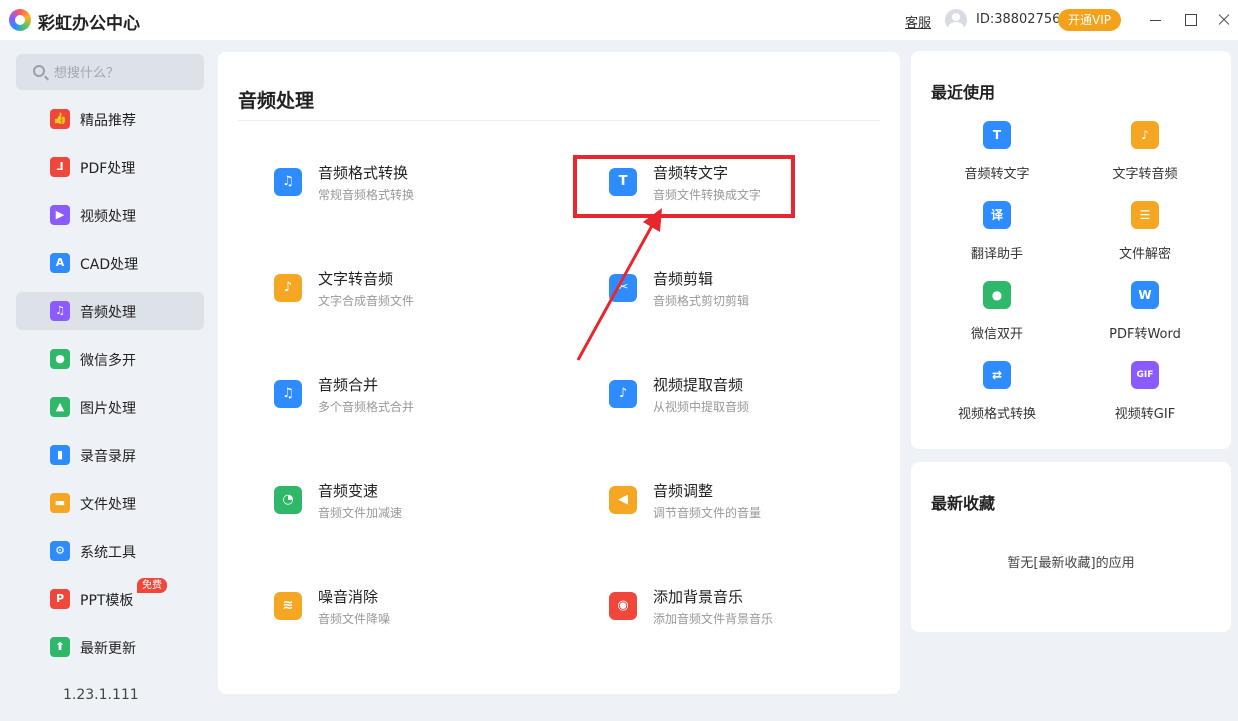 The image size is (1238, 721). I want to click on tool-audio-adjust: ◀ 音频调整 调节音频文件的音量, so click(739, 505).